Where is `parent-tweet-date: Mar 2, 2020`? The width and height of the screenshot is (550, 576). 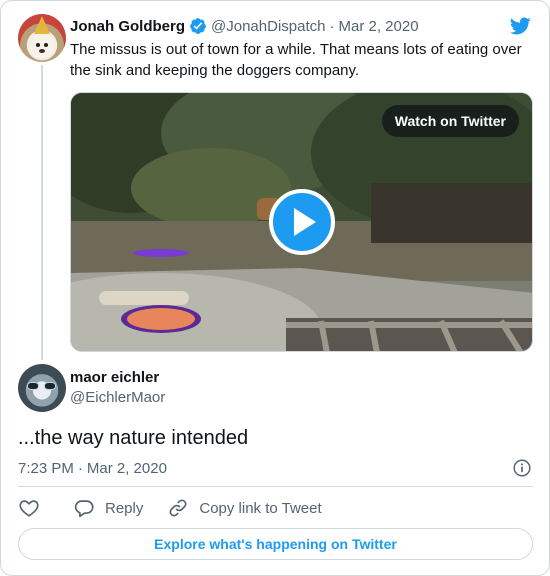
parent-tweet-date: Mar 2, 2020 is located at coordinates (378, 26).